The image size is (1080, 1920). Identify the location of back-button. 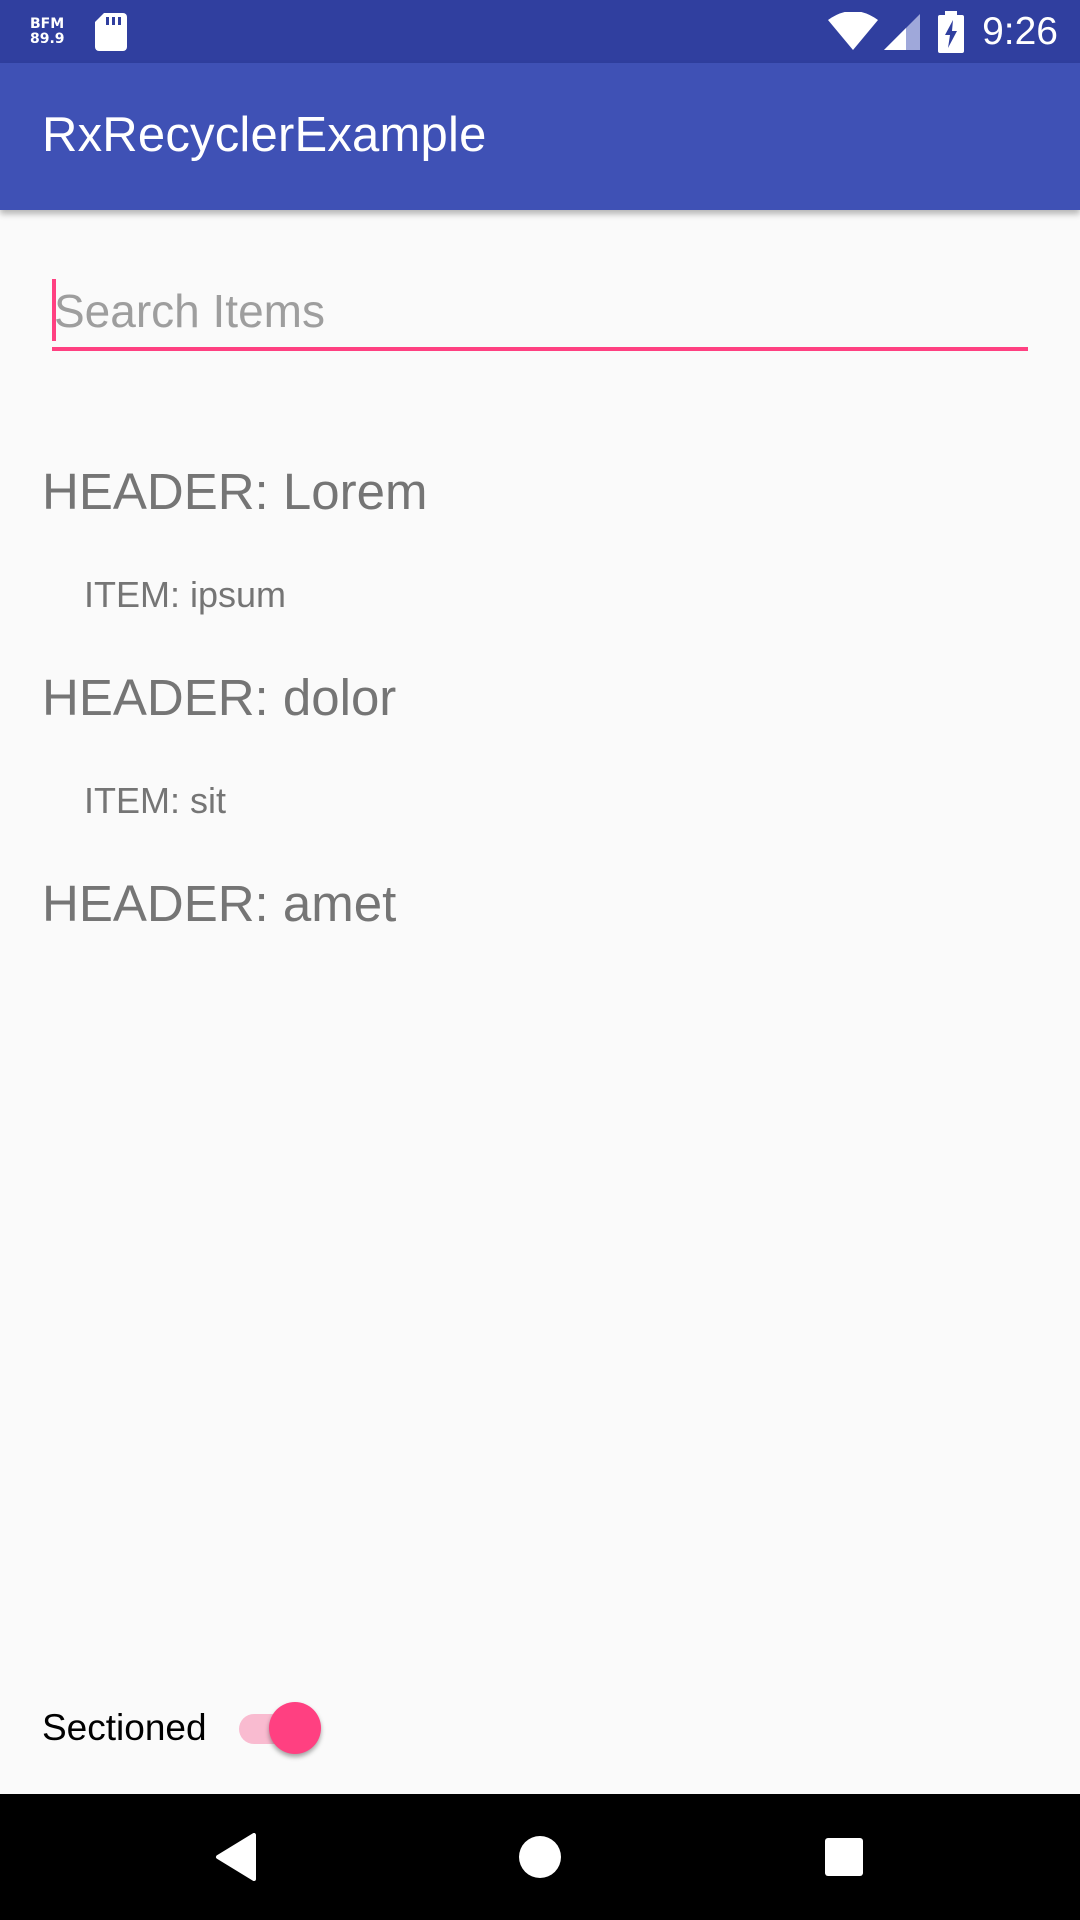
(236, 1857).